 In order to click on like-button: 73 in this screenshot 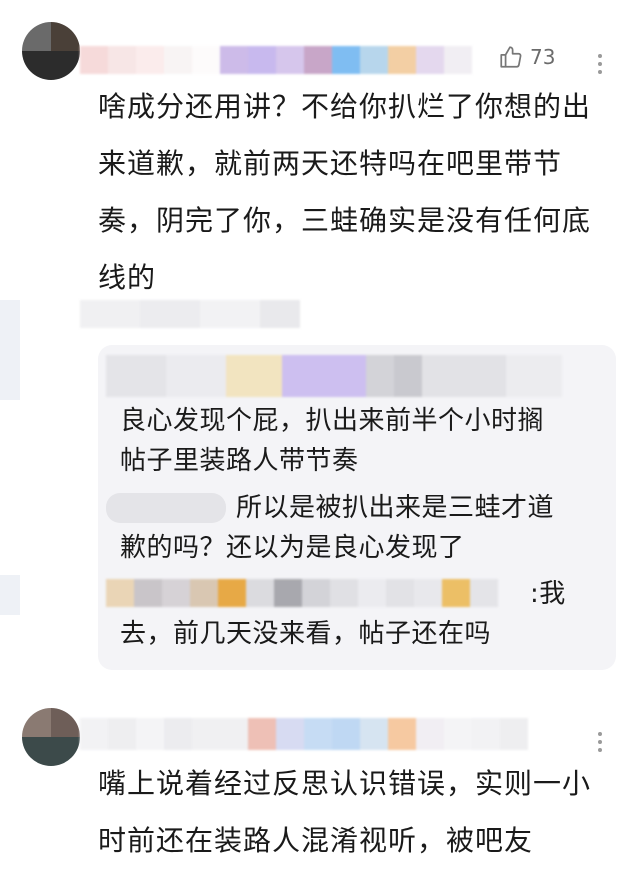, I will do `click(526, 57)`.